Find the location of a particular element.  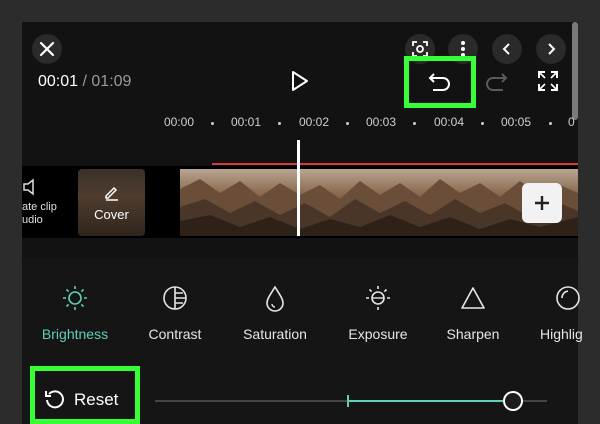

audio-indicator-line is located at coordinates (395, 164).